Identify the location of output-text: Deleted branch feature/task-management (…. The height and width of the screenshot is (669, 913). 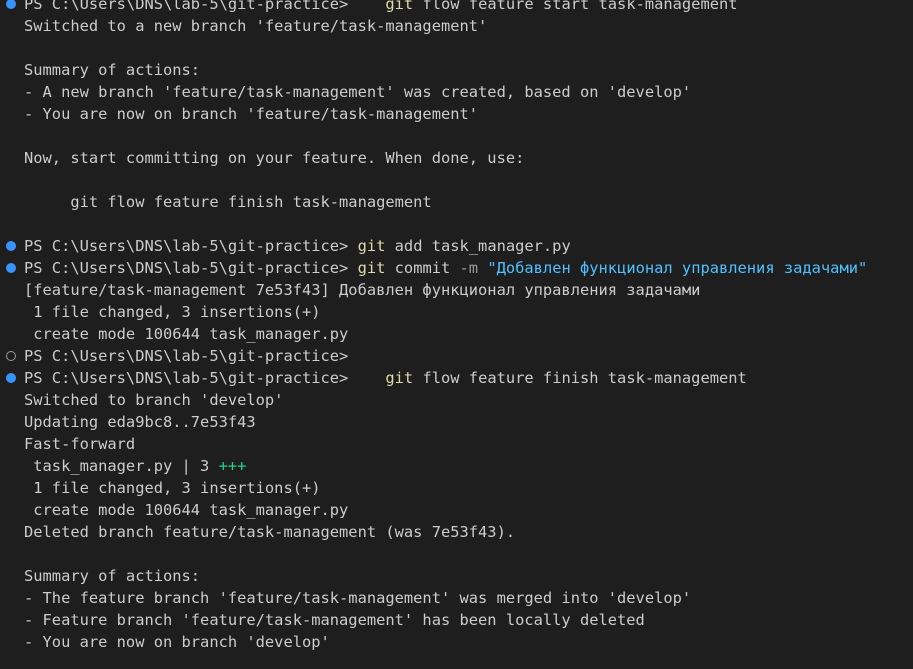
(270, 532).